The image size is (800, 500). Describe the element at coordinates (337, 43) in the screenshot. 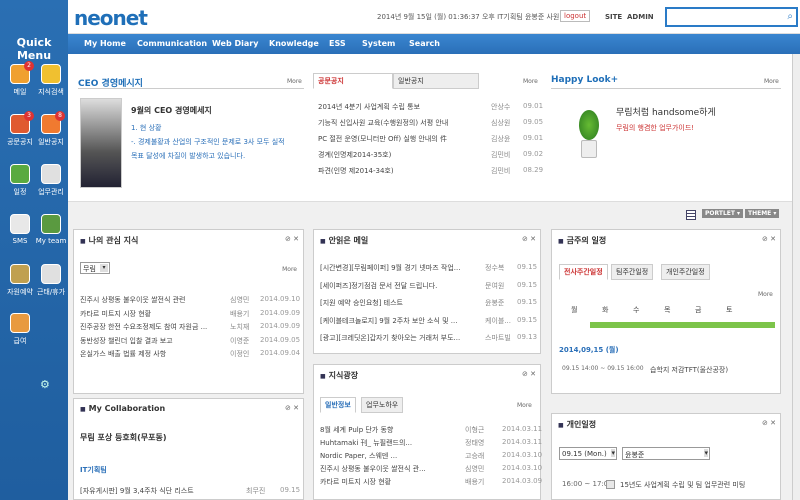

I see `nav-ess: ESS` at that location.